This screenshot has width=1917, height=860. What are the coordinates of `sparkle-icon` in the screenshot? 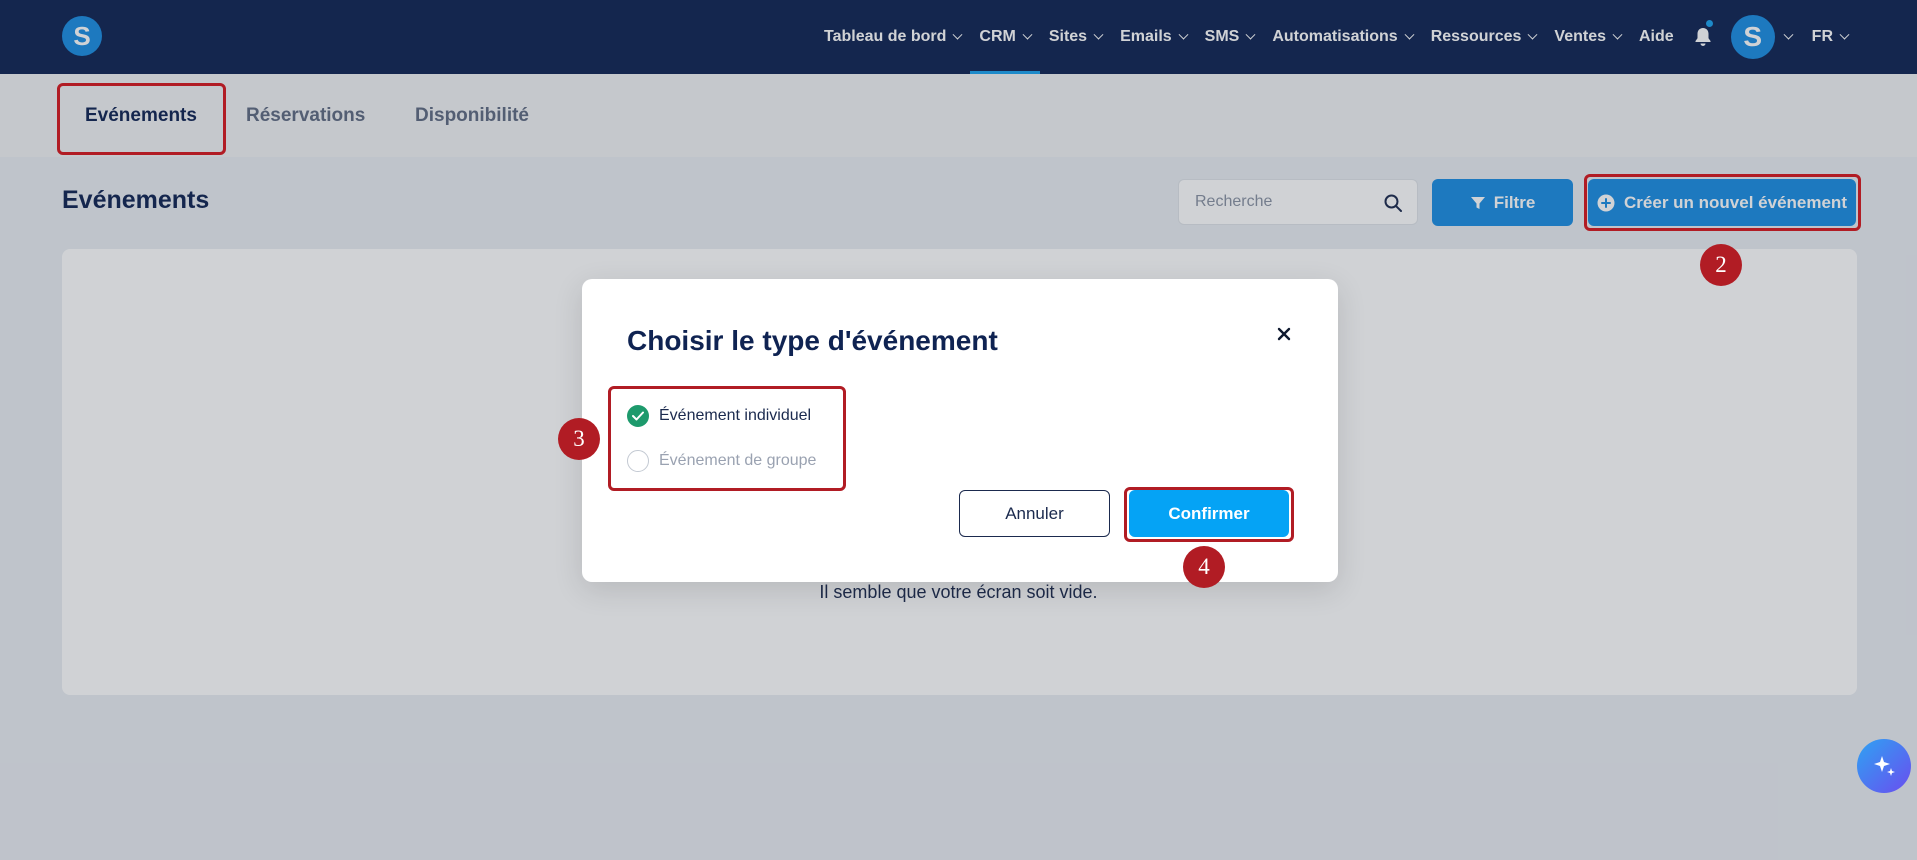 It's located at (1884, 766).